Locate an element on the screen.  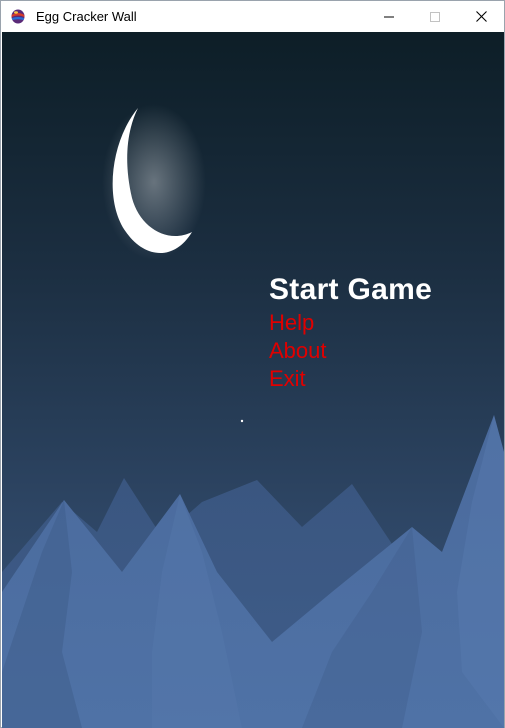
help-menu-item: Help is located at coordinates (350, 323).